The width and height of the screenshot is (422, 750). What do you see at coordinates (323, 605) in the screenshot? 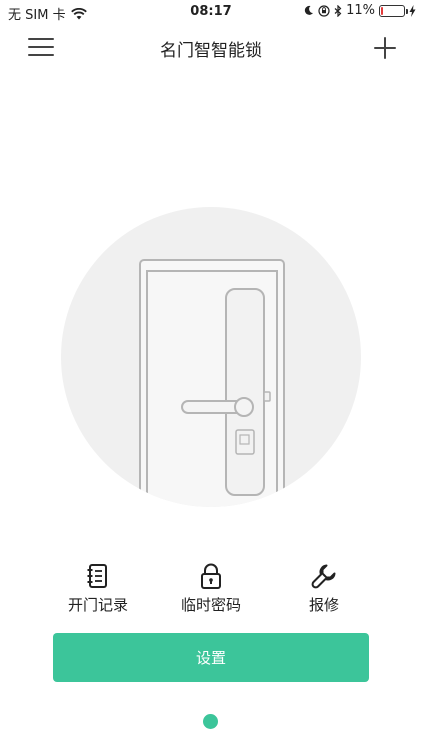
I see `action-label: 报修` at bounding box center [323, 605].